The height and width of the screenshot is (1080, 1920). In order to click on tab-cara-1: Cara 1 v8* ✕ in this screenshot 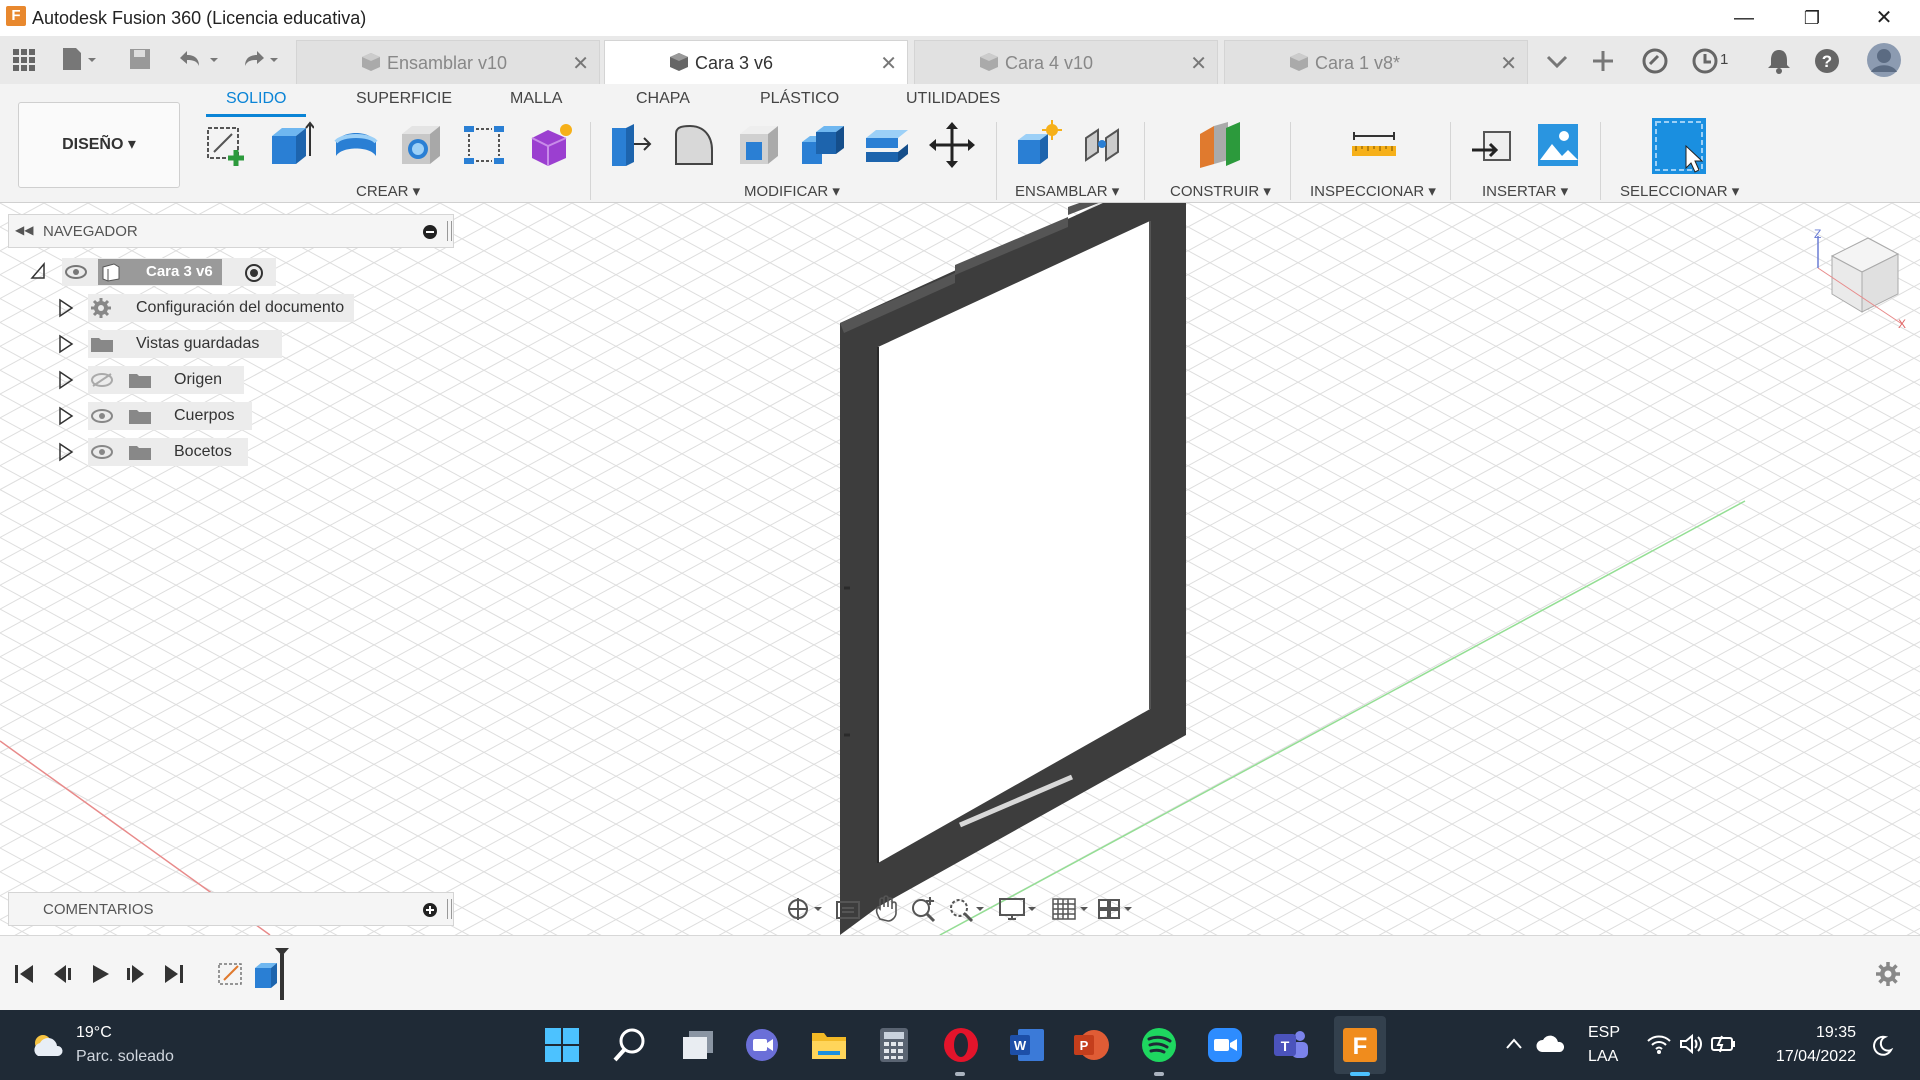, I will do `click(1376, 62)`.